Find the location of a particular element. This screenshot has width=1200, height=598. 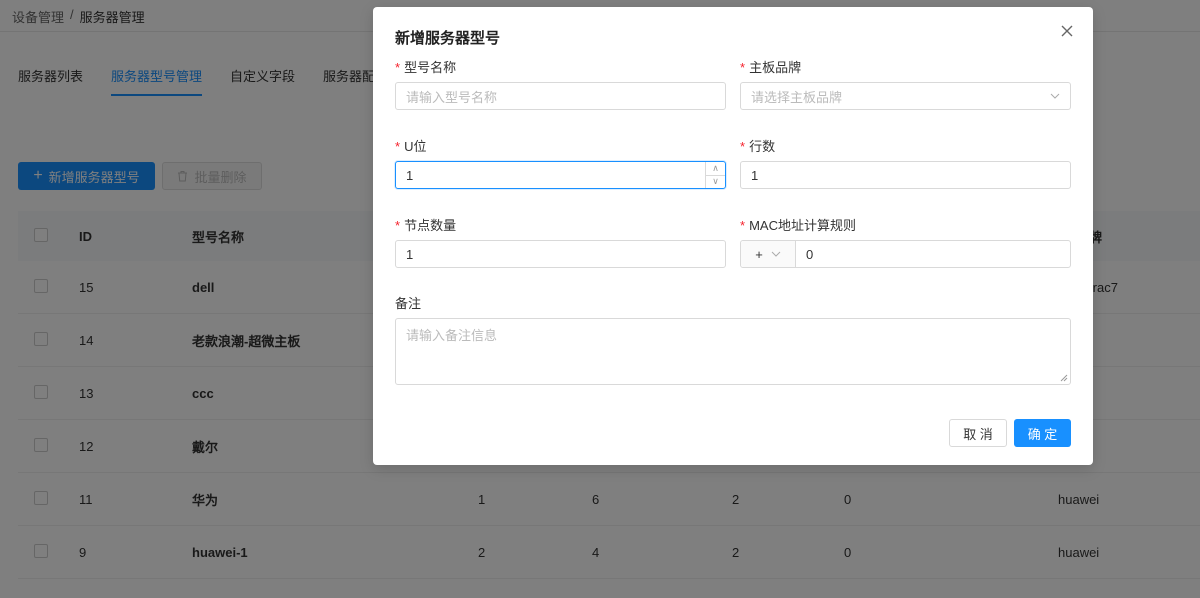

brand-select: 请选择主板品牌 is located at coordinates (905, 96).